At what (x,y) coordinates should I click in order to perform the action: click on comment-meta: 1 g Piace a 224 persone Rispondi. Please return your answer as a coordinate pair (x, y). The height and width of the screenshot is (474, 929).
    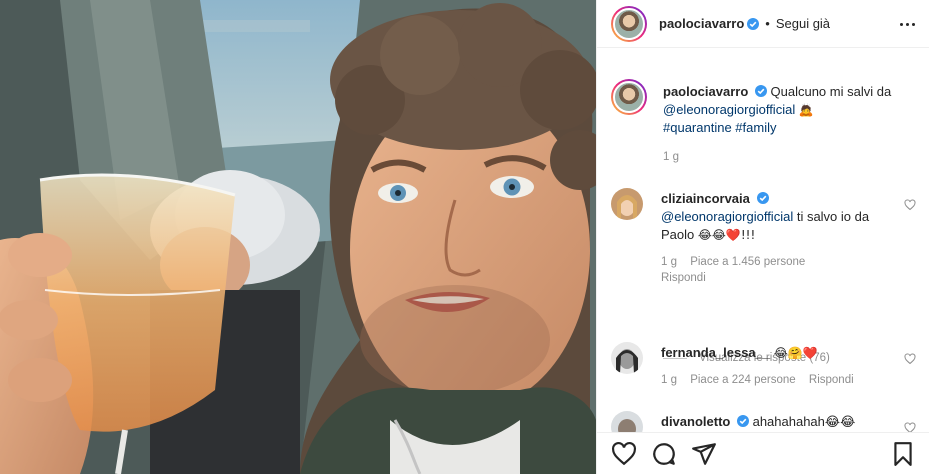
    Looking at the image, I should click on (773, 380).